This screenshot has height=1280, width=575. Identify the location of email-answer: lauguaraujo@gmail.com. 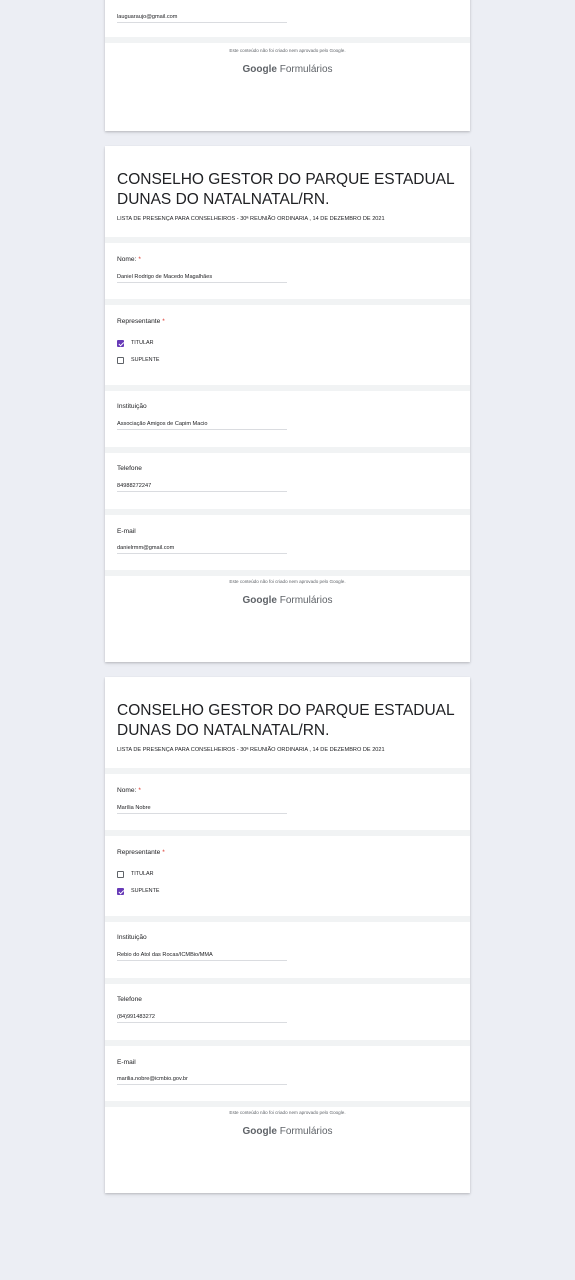
(202, 18).